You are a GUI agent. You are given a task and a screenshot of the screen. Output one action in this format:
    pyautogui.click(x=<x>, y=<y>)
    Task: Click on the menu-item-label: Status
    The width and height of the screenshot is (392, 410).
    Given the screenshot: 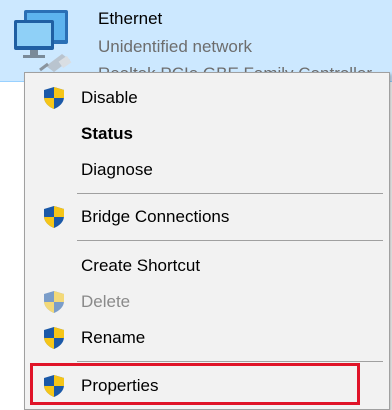 What is the action you would take?
    pyautogui.click(x=107, y=133)
    